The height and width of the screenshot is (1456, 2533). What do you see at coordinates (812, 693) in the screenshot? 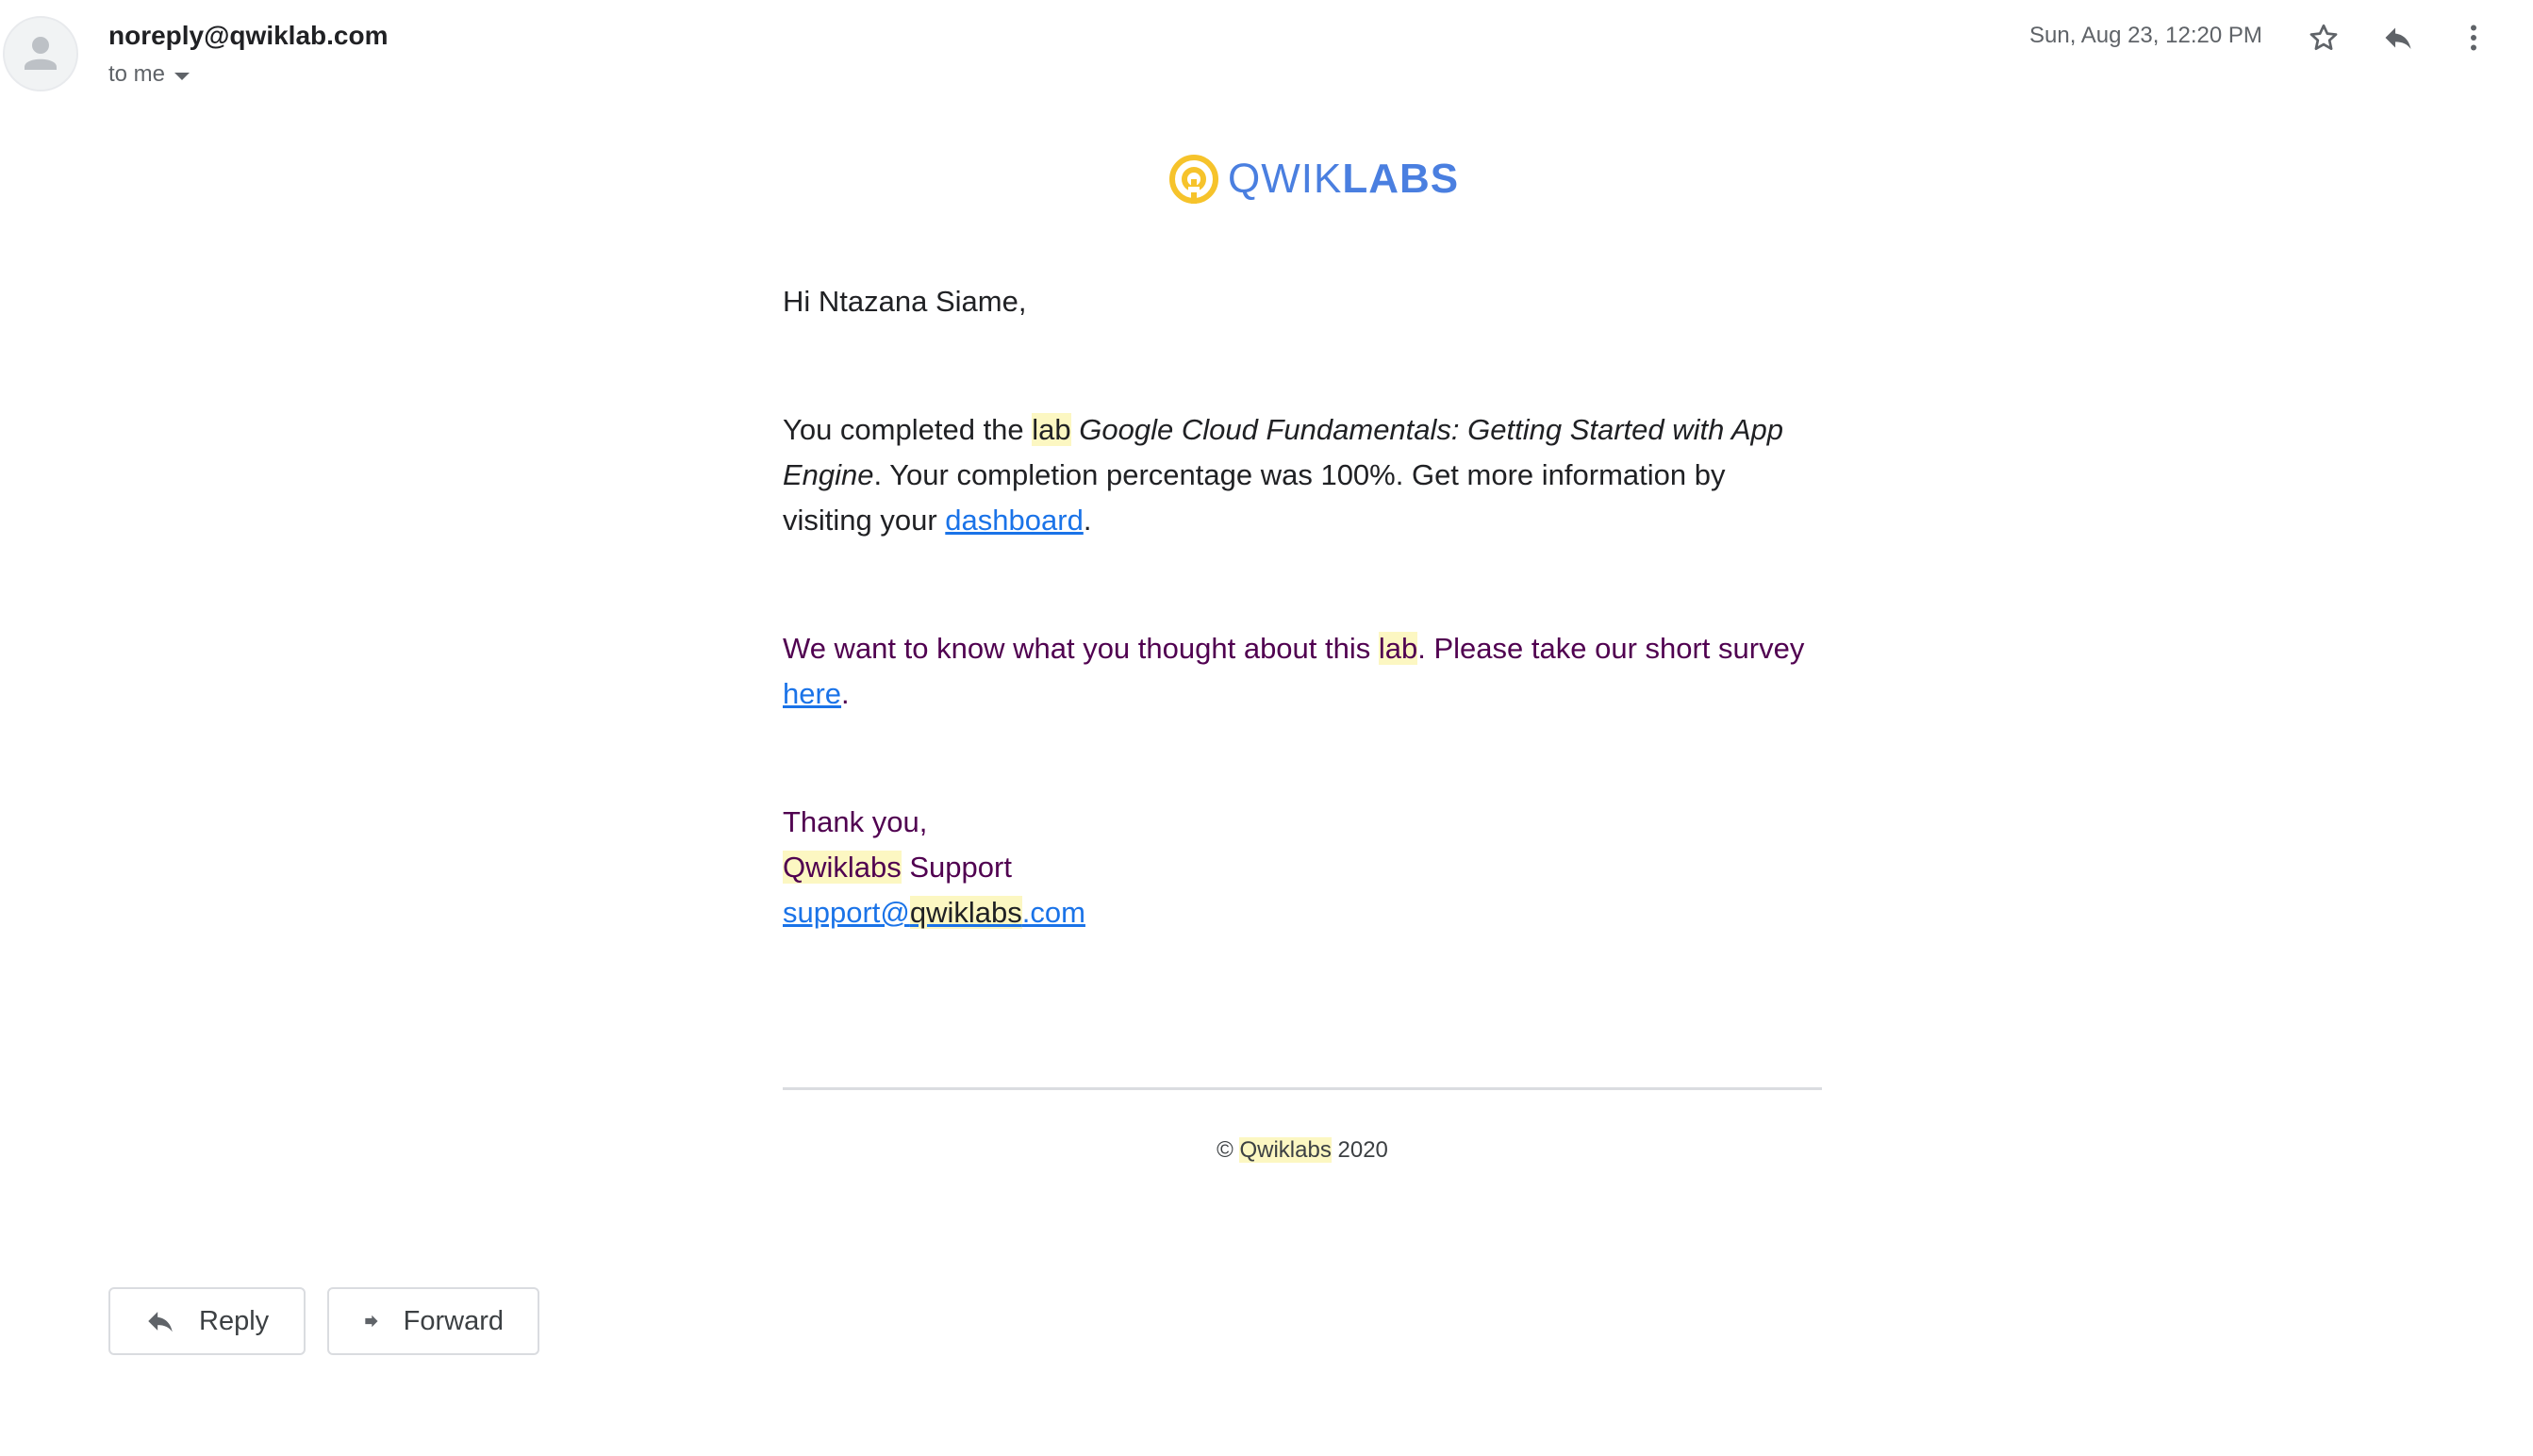
I see `survey-link: here` at bounding box center [812, 693].